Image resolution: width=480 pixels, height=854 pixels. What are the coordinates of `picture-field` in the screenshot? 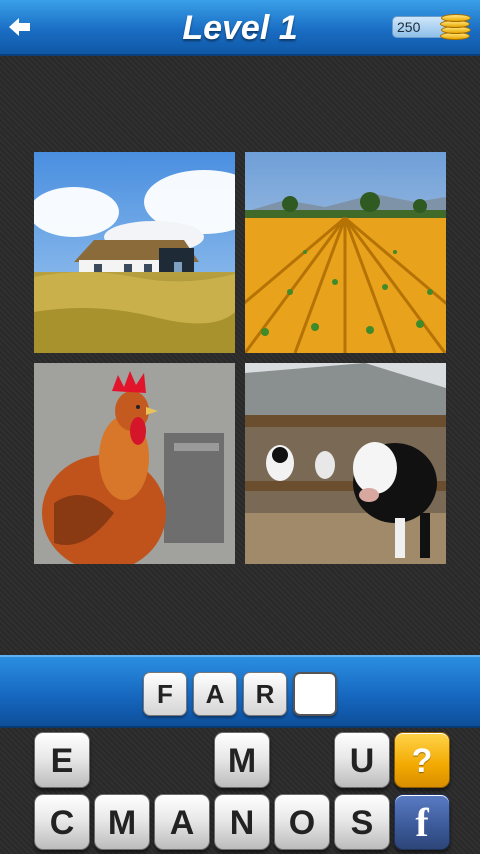 It's located at (345, 252).